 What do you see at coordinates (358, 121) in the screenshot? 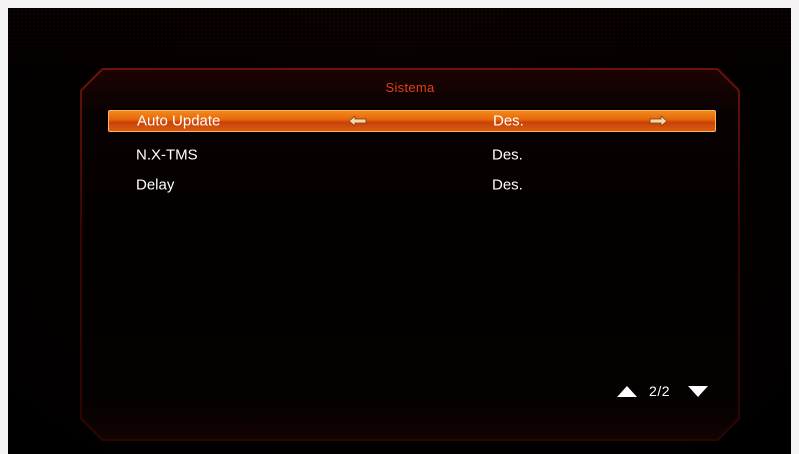
I see `arrow-left-icon` at bounding box center [358, 121].